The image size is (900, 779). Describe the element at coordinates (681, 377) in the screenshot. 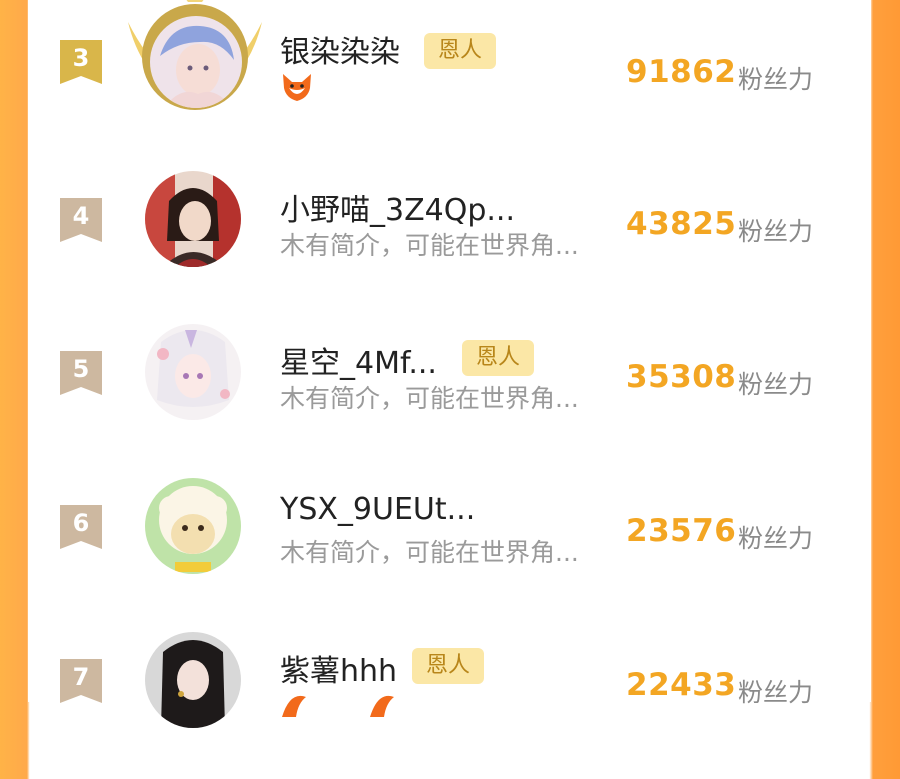

I see `fan-score: 35308` at that location.